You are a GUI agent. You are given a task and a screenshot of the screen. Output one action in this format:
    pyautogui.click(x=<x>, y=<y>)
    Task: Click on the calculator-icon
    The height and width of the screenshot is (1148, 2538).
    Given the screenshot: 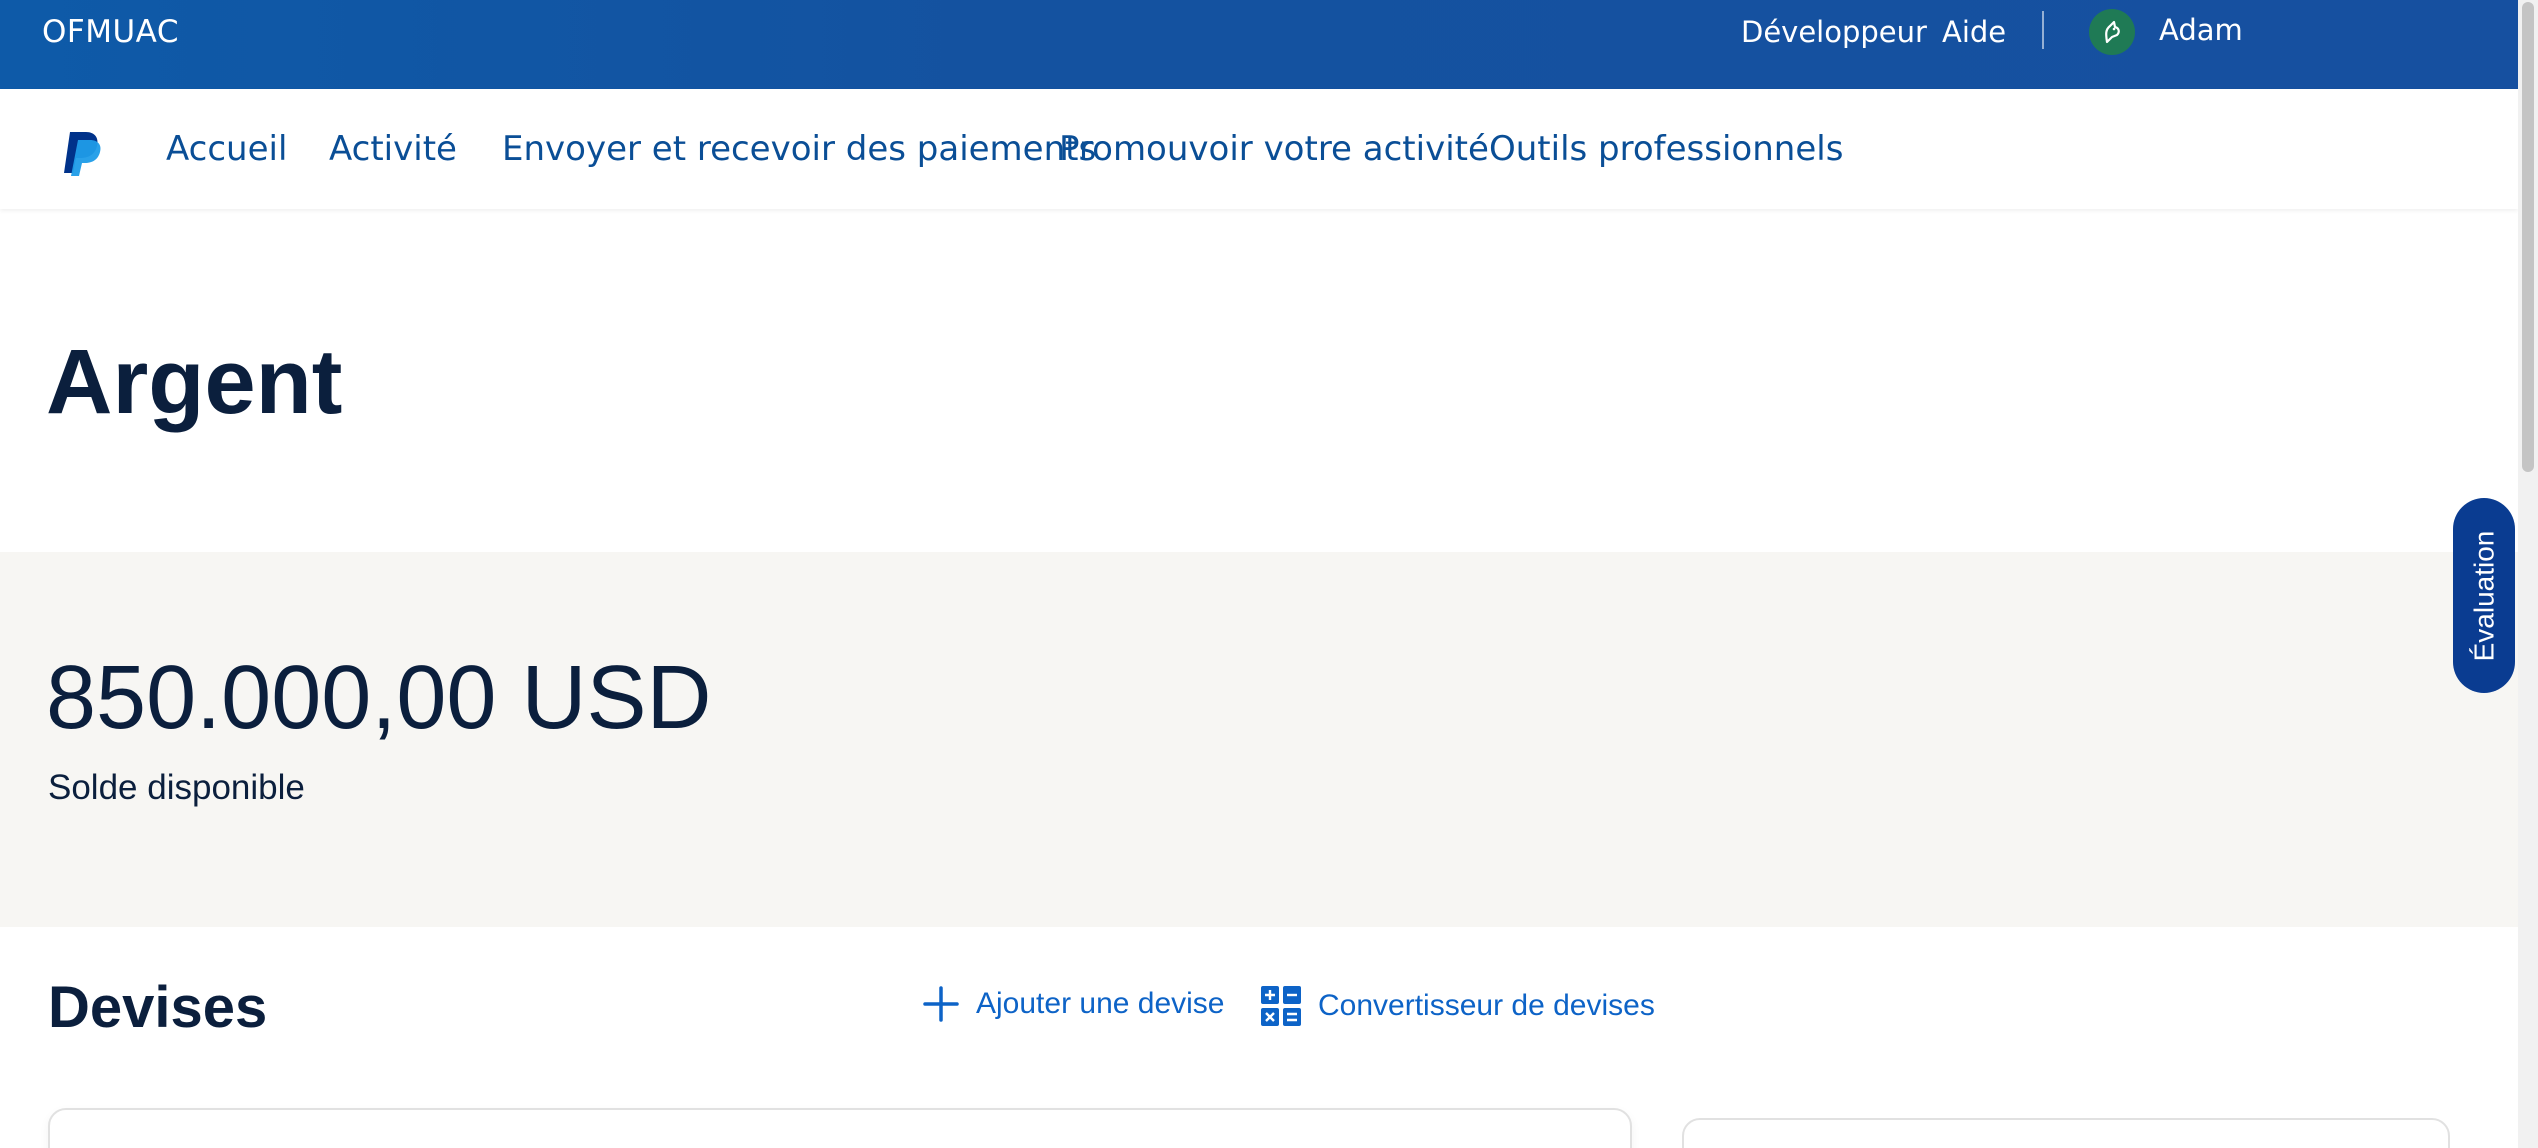 What is the action you would take?
    pyautogui.click(x=1281, y=1006)
    